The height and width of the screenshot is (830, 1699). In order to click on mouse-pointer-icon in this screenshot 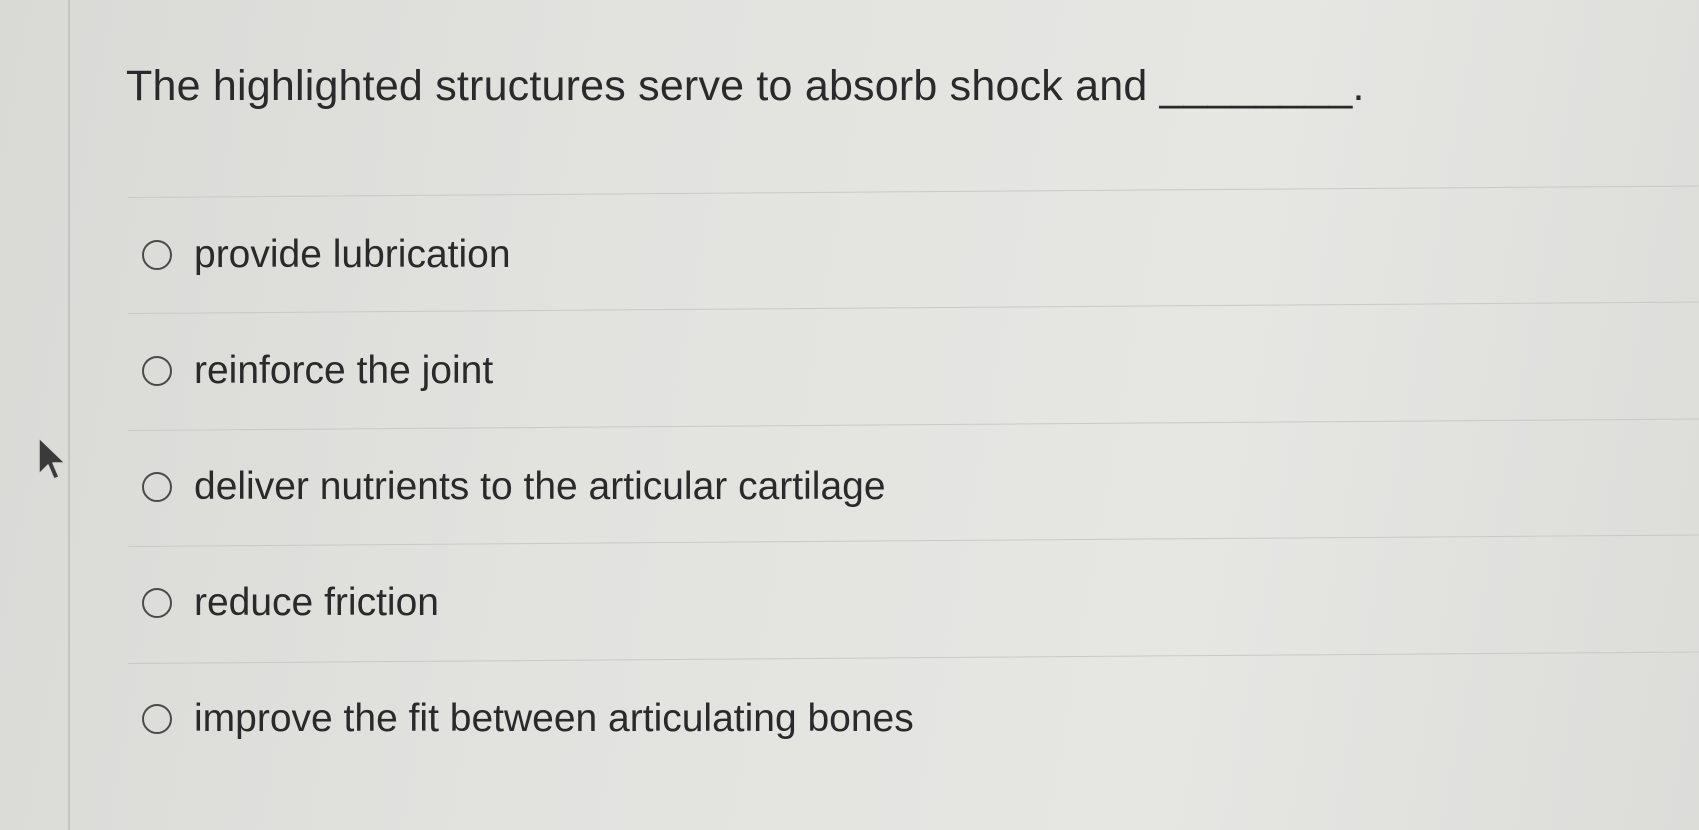, I will do `click(52, 458)`.